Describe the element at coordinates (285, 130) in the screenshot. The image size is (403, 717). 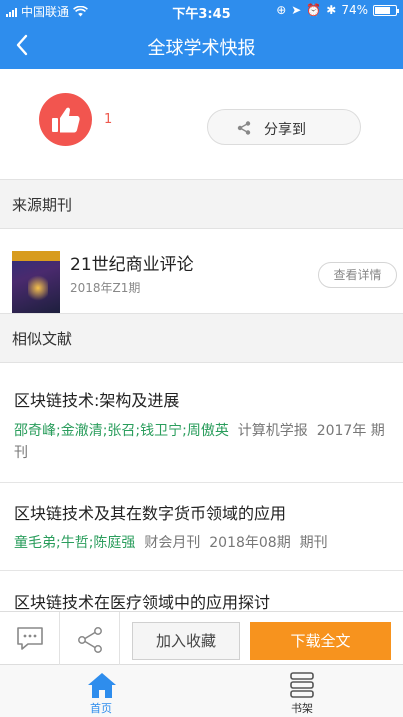
I see `share-label: 分享到` at that location.